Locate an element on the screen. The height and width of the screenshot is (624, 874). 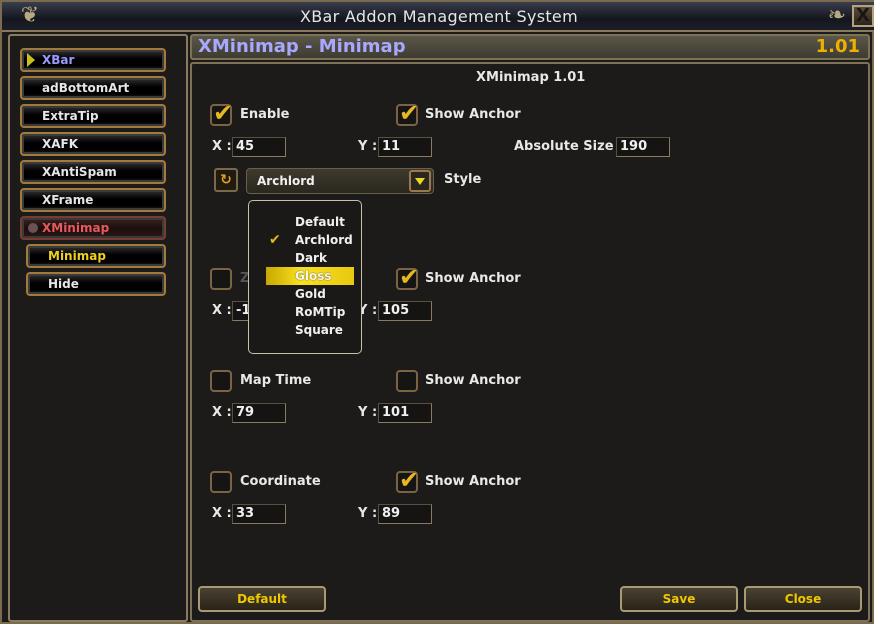
chevron-down-icon is located at coordinates (420, 181).